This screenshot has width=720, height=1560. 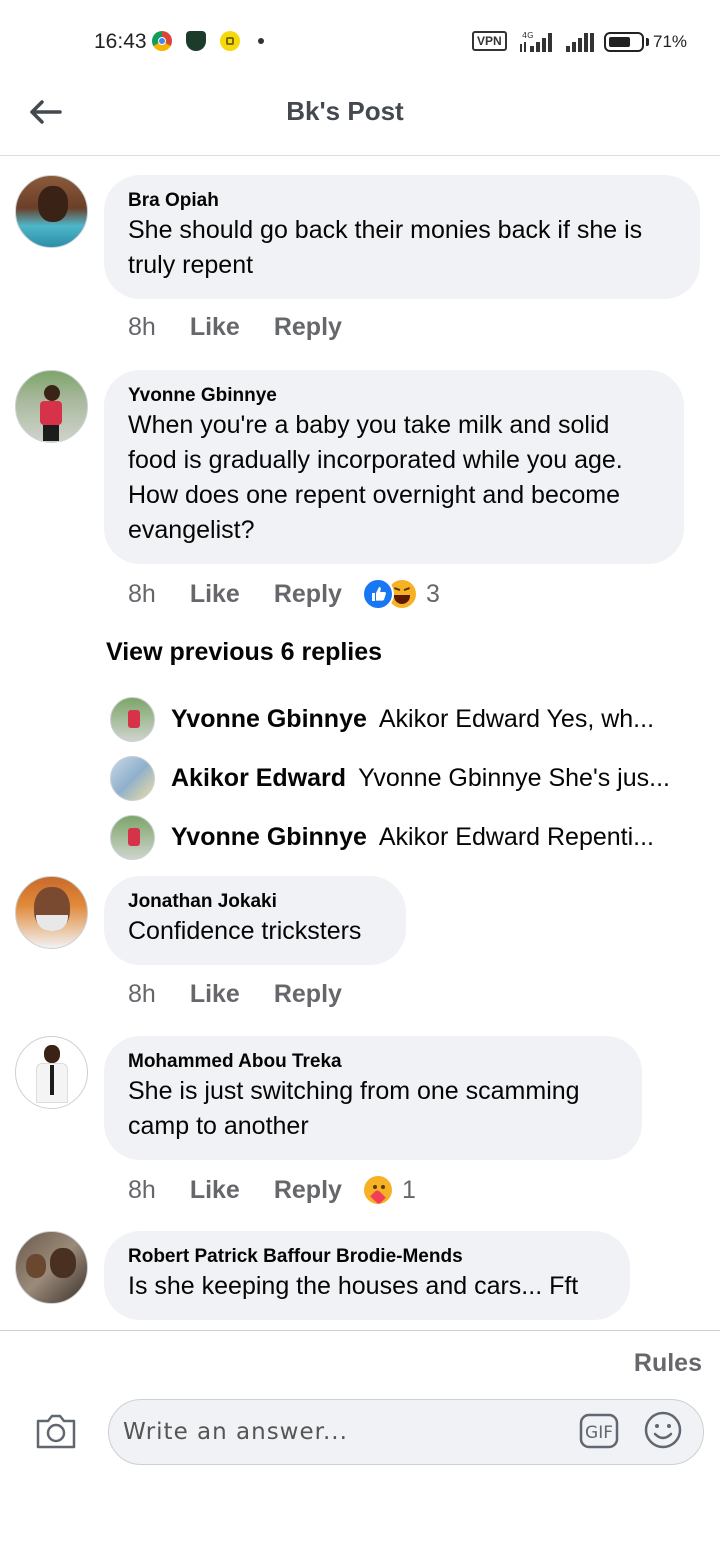 I want to click on smiley-icon, so click(x=663, y=1430).